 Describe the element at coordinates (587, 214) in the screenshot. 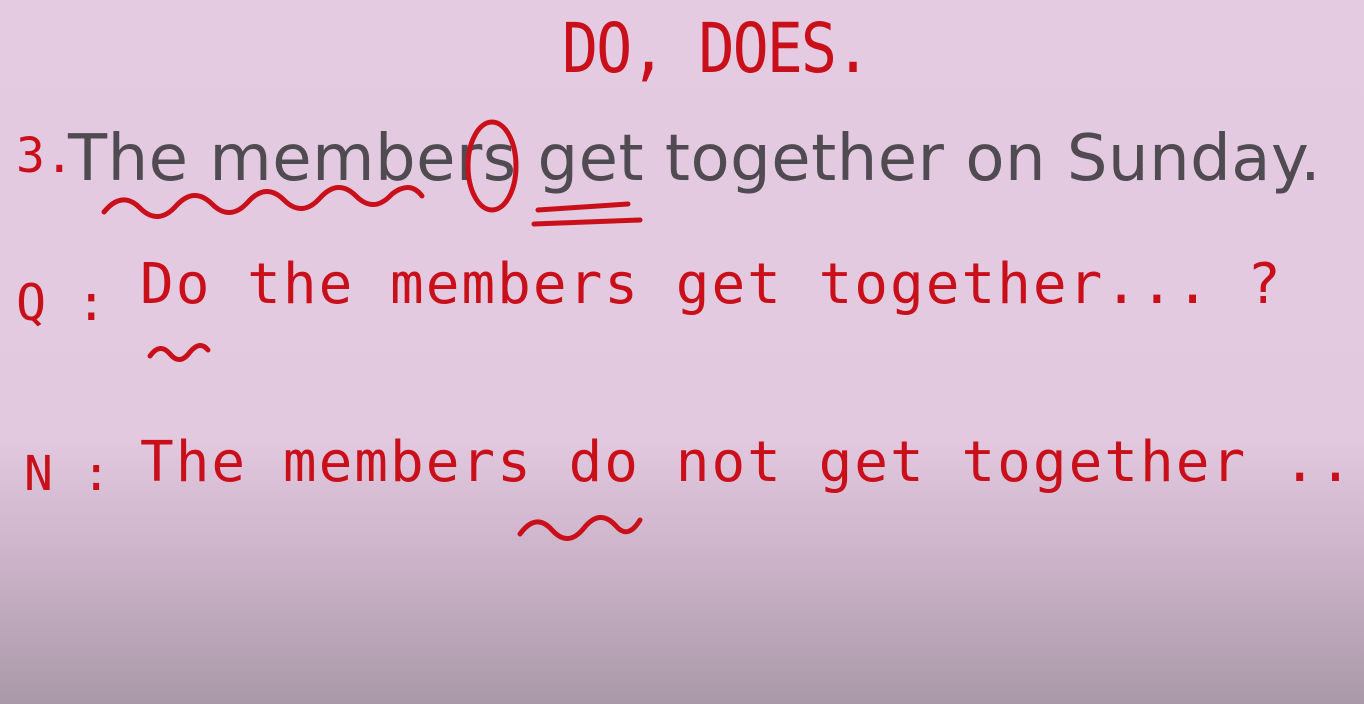

I see `verb-double-underline` at that location.